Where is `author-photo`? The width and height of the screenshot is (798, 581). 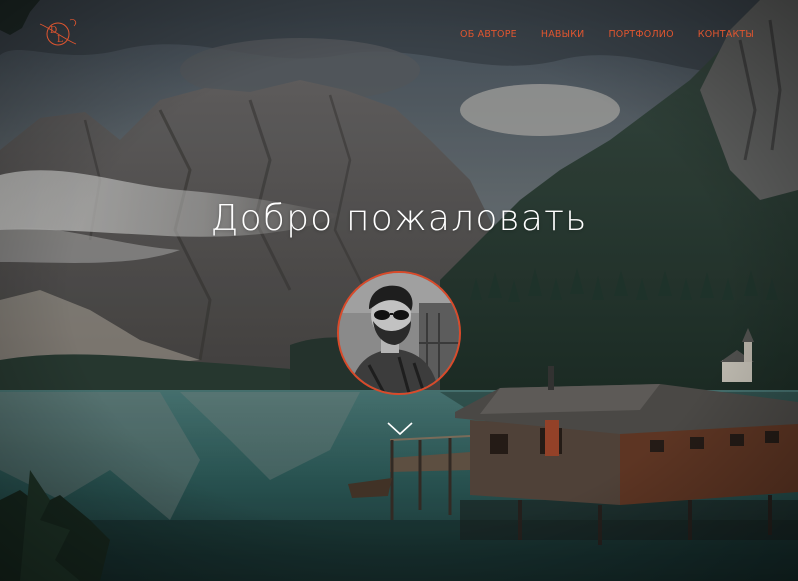
author-photo is located at coordinates (399, 333).